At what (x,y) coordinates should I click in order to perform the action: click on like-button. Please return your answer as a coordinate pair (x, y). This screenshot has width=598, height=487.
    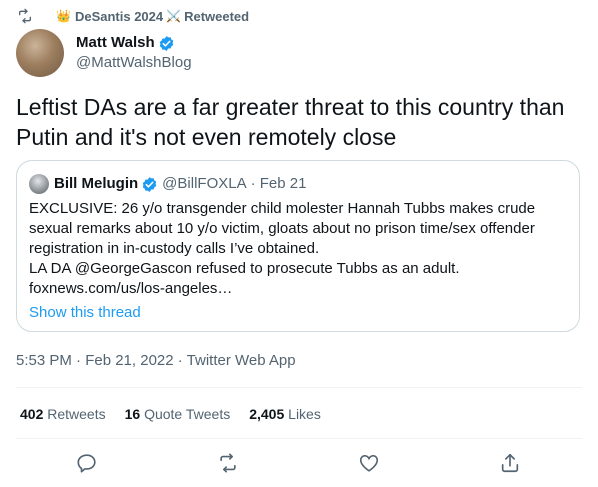
    Looking at the image, I should click on (370, 464).